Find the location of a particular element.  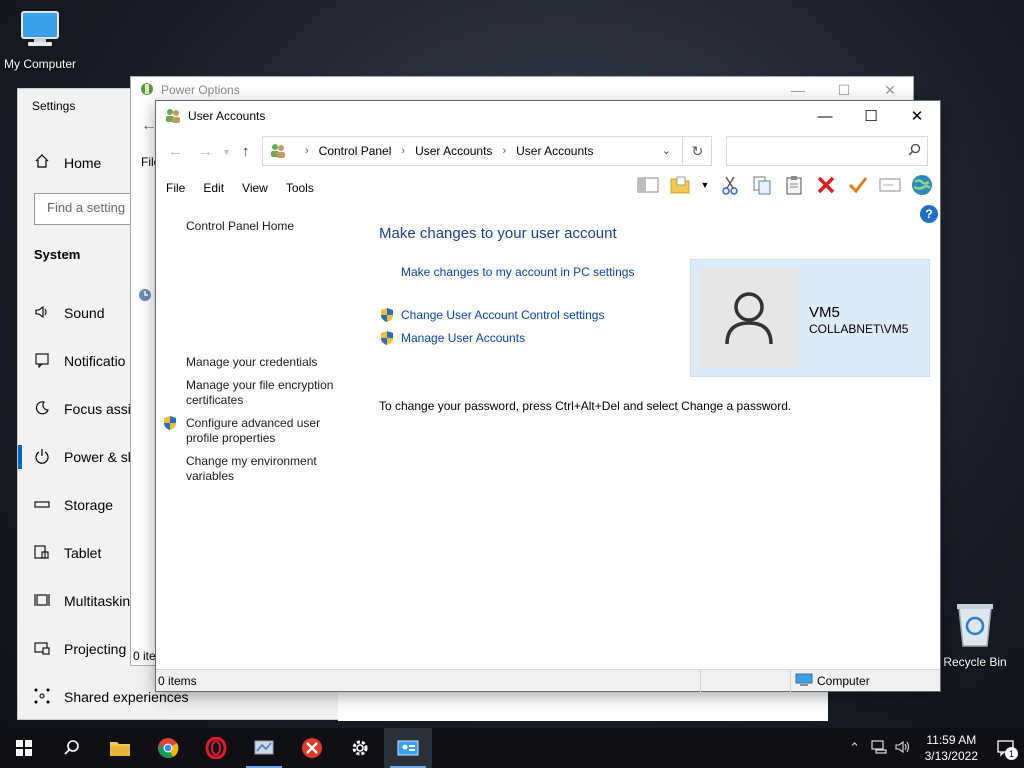

taskbar-chrome is located at coordinates (168, 748).